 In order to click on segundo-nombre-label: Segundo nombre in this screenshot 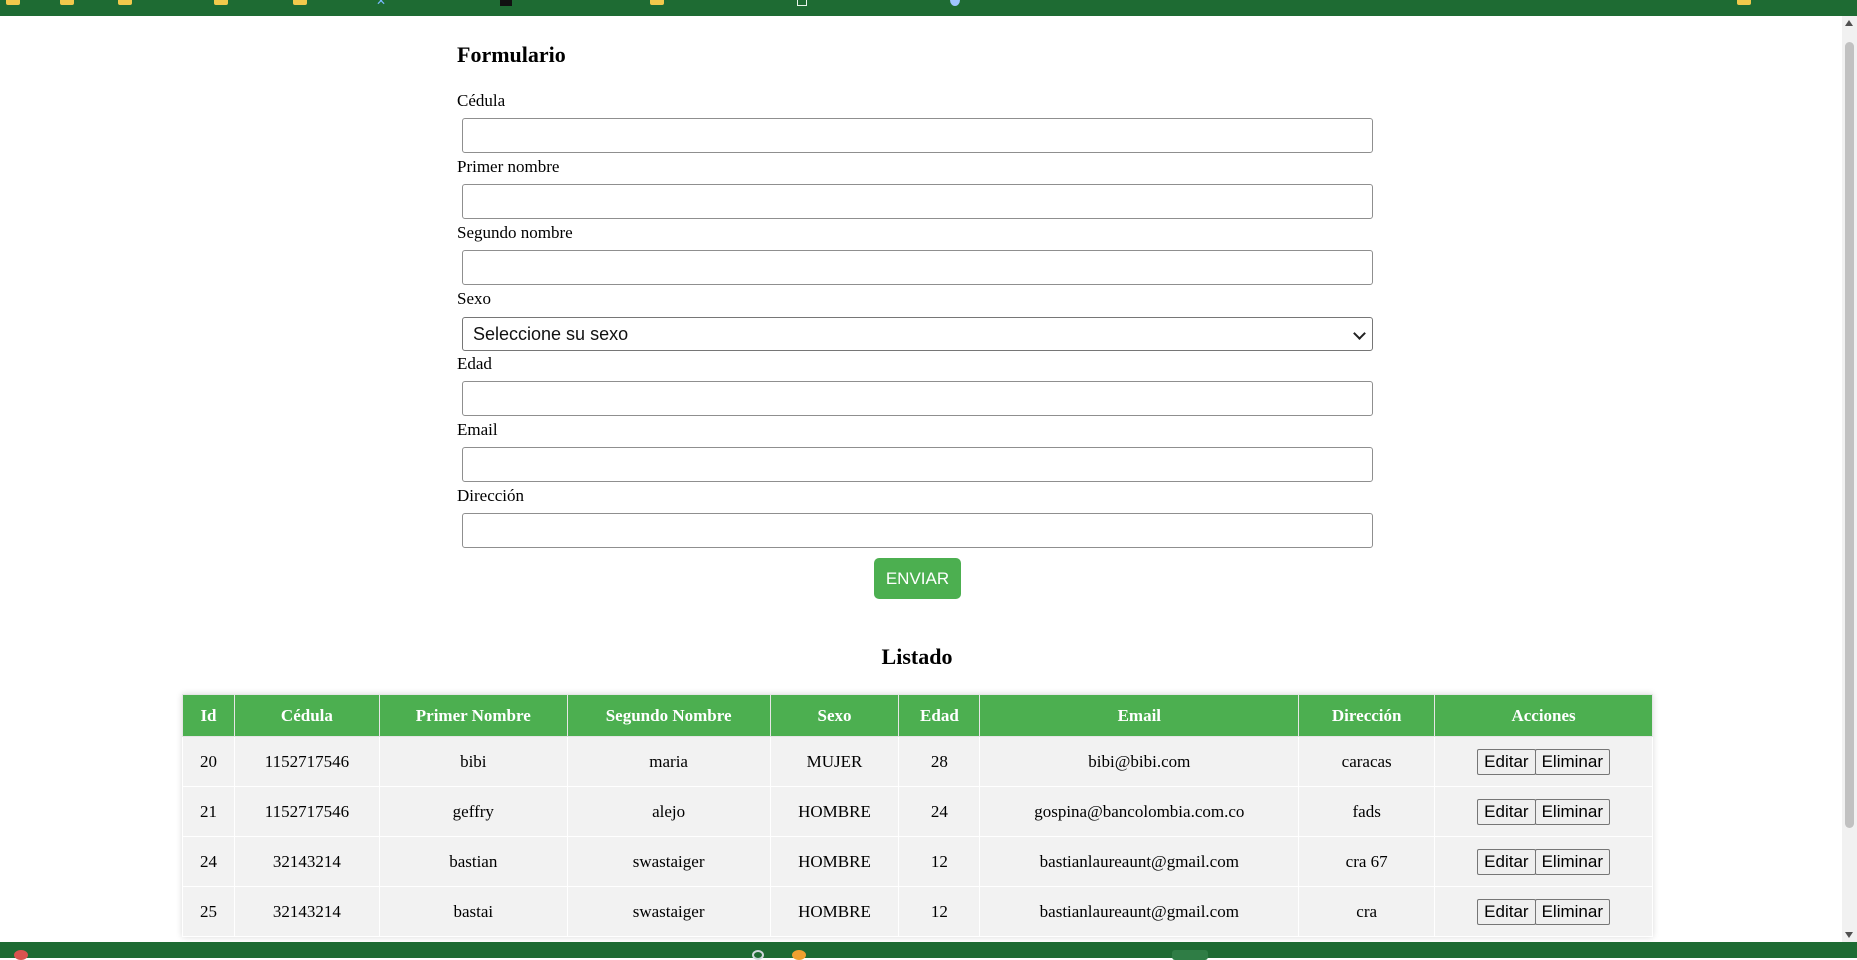, I will do `click(515, 232)`.